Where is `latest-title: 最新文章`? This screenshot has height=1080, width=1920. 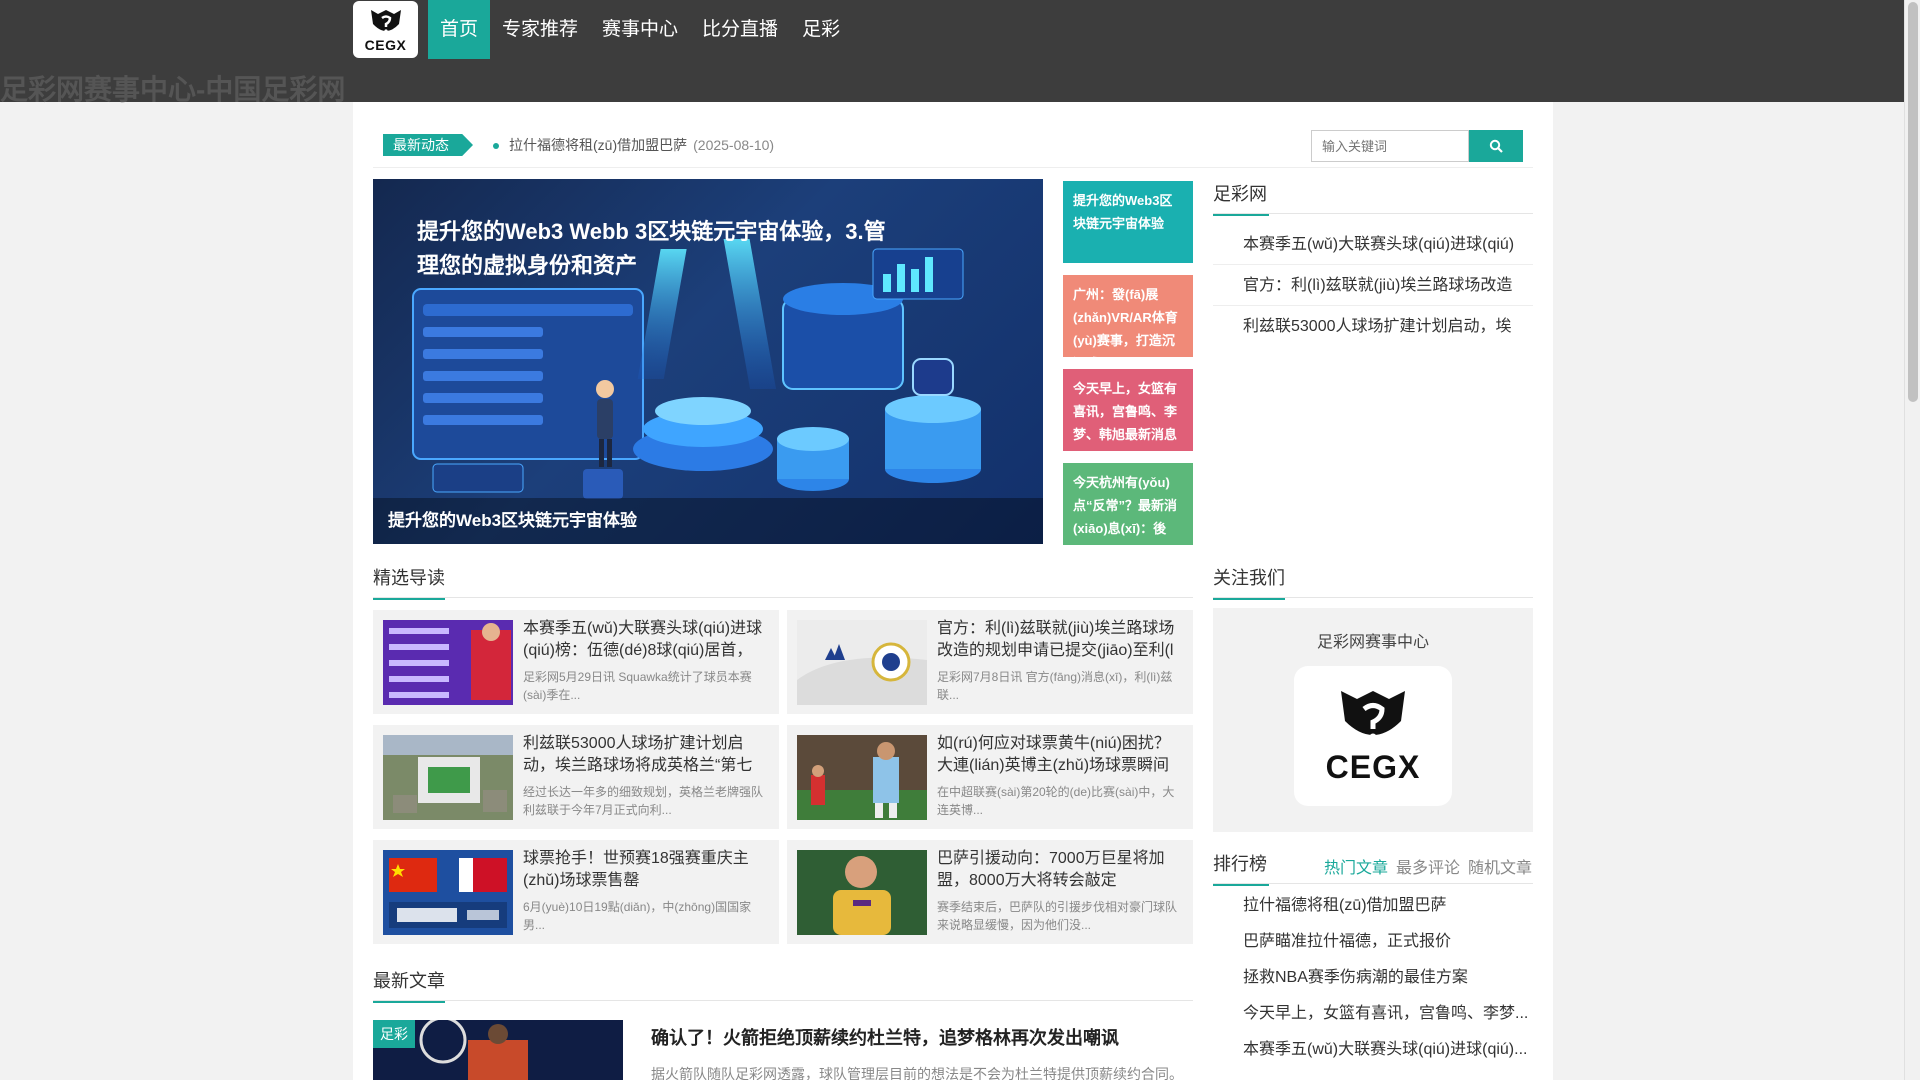 latest-title: 最新文章 is located at coordinates (409, 985).